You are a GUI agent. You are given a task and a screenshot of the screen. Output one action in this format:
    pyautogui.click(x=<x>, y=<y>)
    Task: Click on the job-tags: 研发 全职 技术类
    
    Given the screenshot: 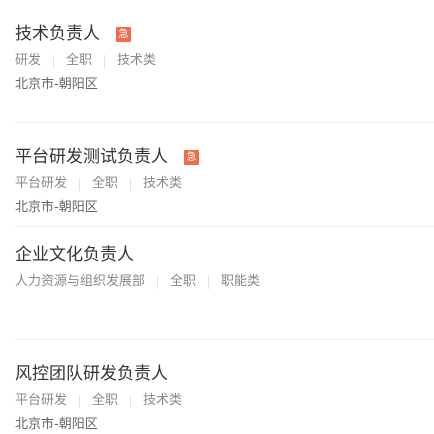 What is the action you would take?
    pyautogui.click(x=217, y=61)
    